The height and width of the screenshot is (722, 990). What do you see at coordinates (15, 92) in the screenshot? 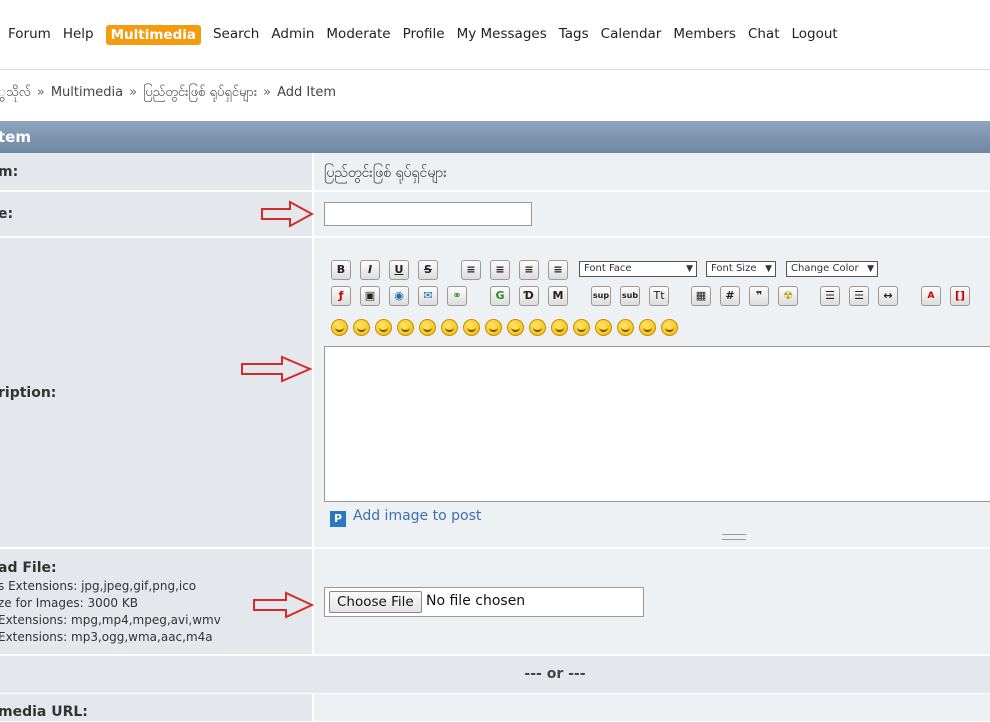
I see `breadcrumb-item-forum: ွသိုလ်` at bounding box center [15, 92].